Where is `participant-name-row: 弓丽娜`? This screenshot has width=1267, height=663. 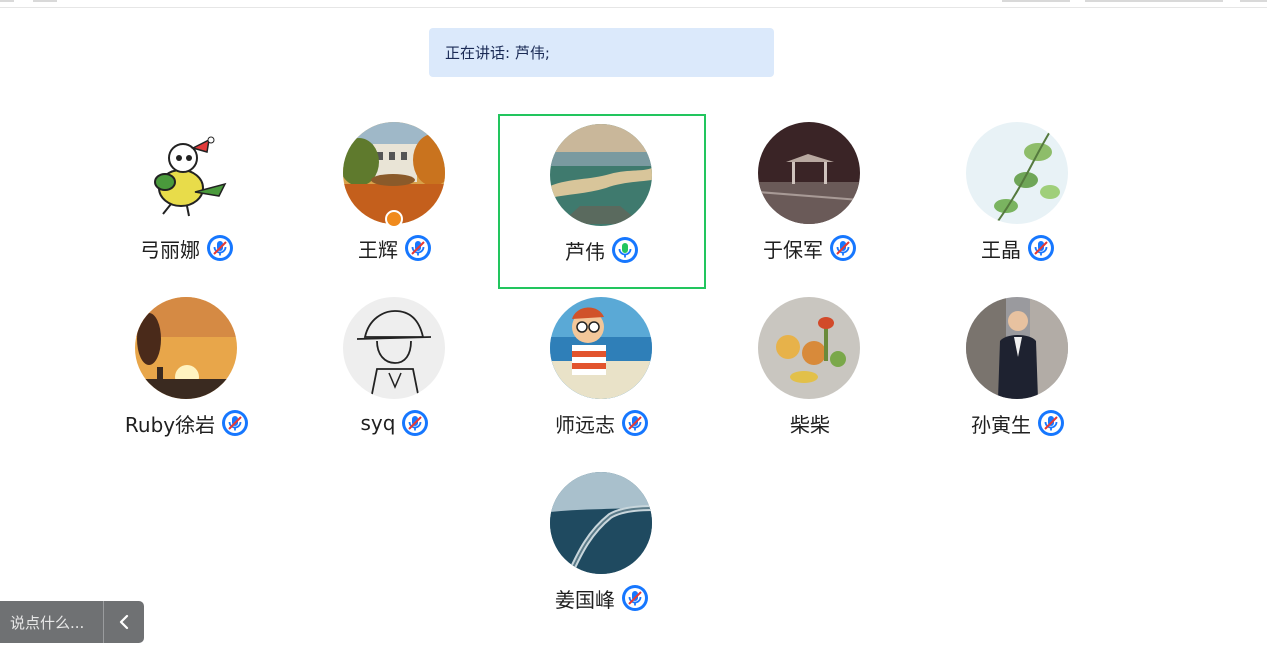
participant-name-row: 弓丽娜 is located at coordinates (187, 248).